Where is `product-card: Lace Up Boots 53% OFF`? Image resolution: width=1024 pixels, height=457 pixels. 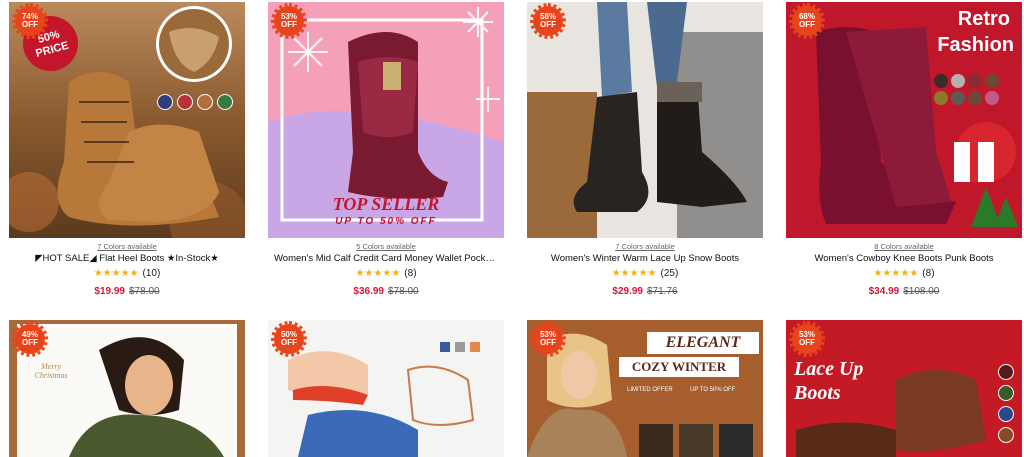
product-card: Lace Up Boots 53% OFF is located at coordinates (904, 388).